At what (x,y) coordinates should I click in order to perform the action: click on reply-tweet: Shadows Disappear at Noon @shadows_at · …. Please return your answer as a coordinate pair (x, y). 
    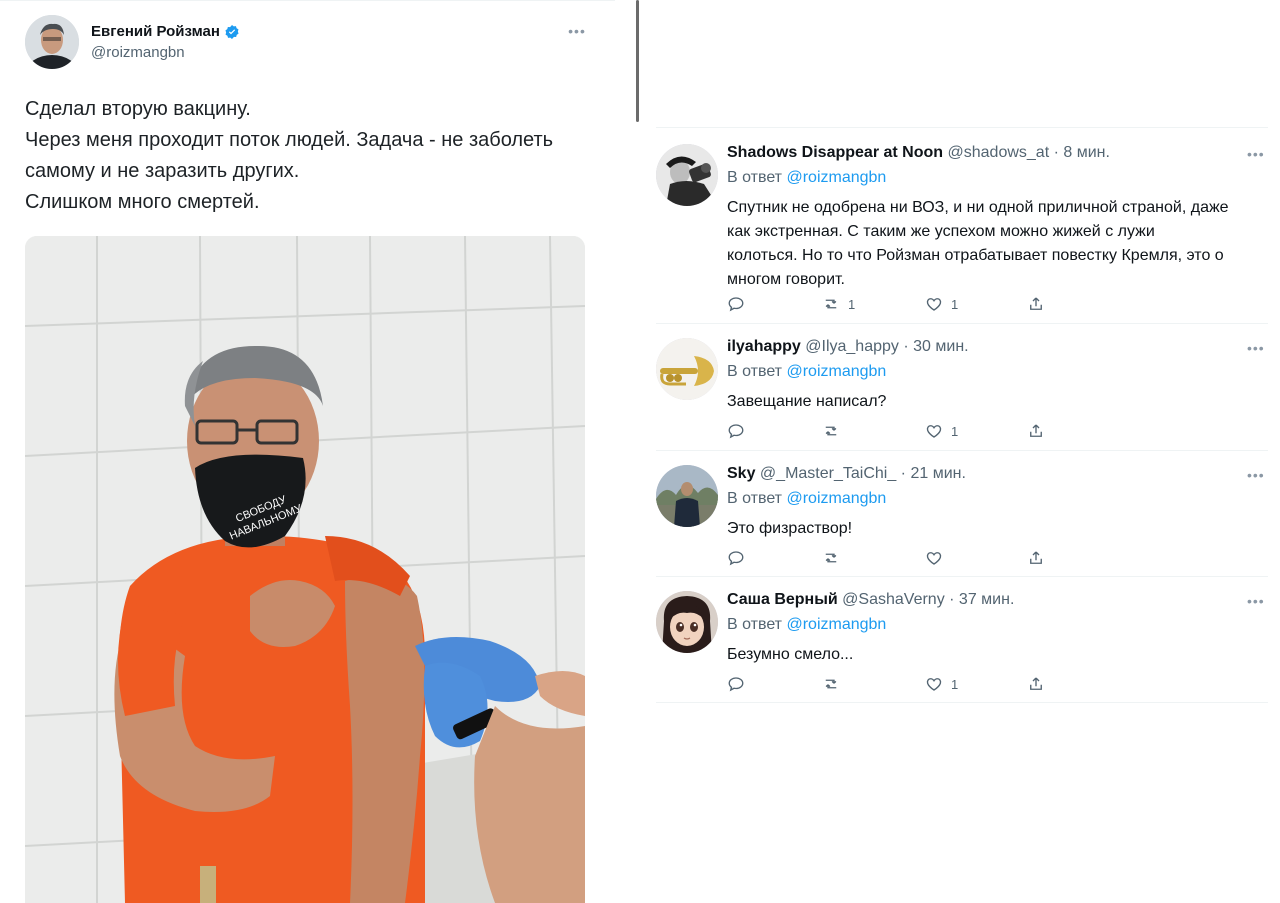
    Looking at the image, I should click on (962, 225).